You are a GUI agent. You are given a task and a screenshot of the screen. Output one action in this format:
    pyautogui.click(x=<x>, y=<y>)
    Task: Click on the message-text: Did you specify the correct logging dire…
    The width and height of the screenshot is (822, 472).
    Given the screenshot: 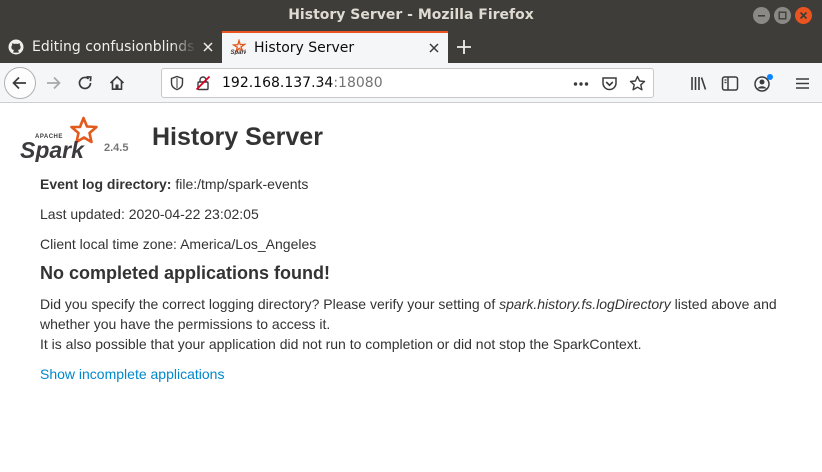 What is the action you would take?
    pyautogui.click(x=270, y=304)
    